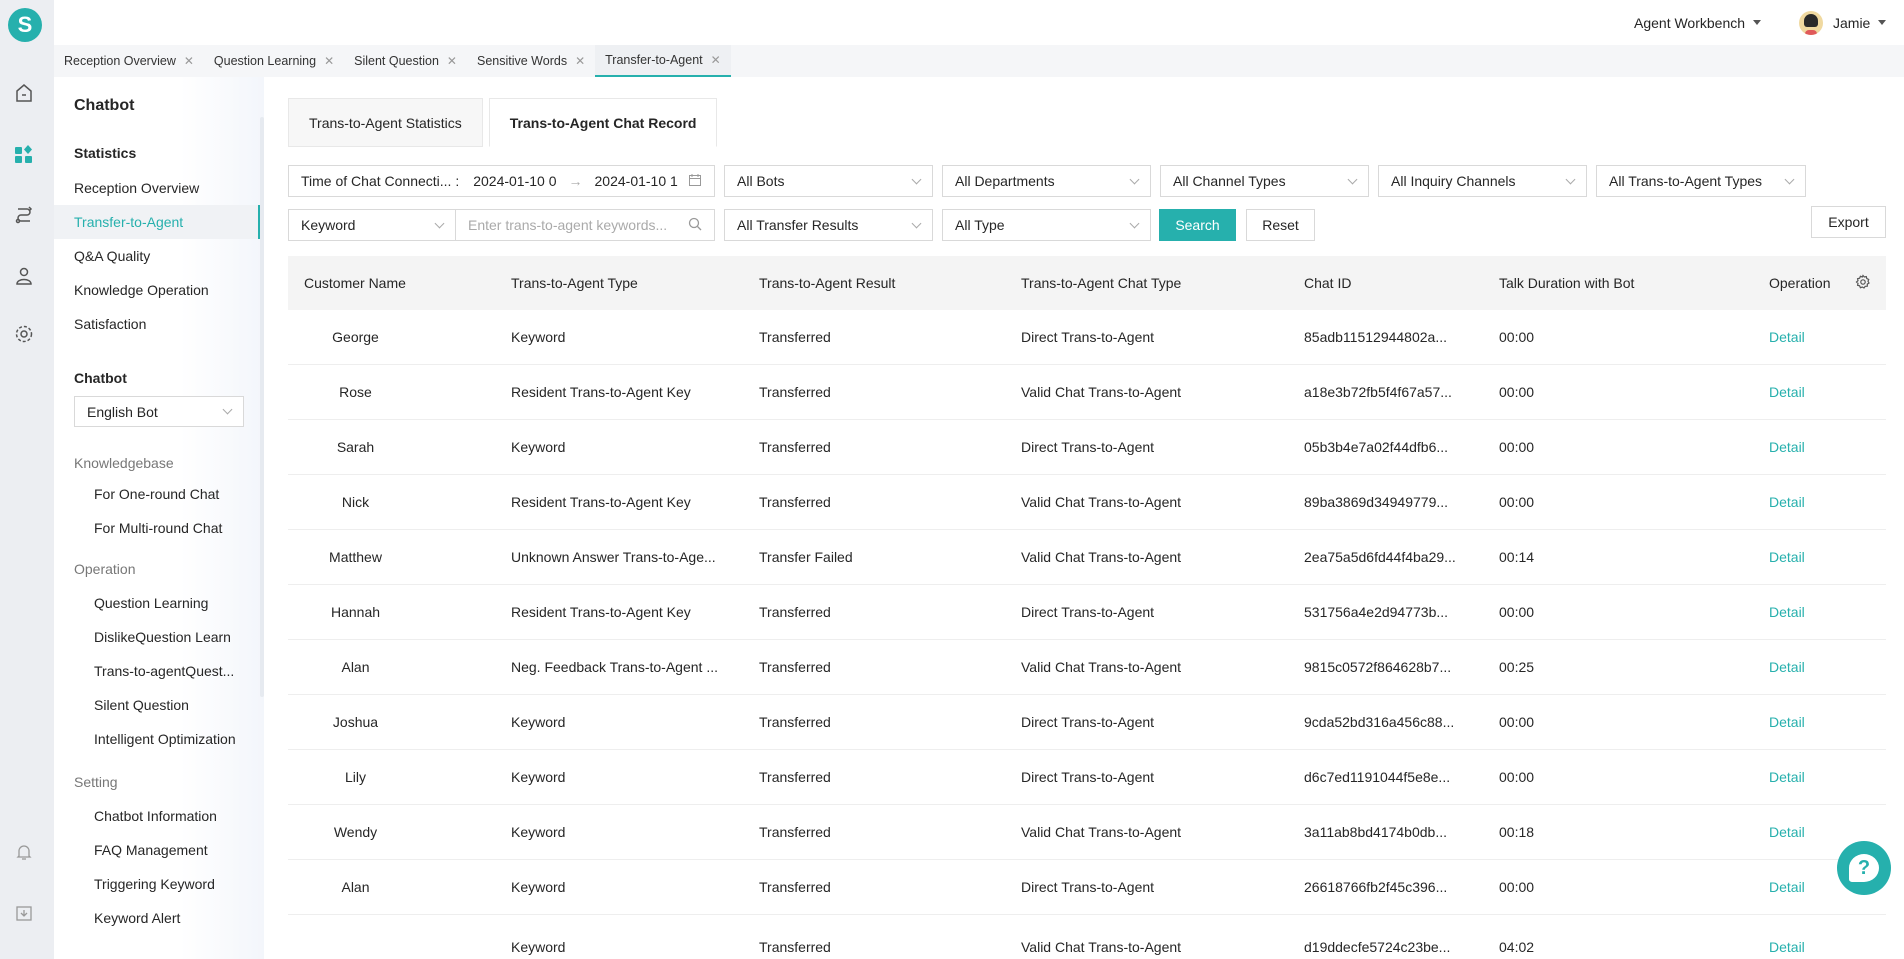  What do you see at coordinates (157, 739) in the screenshot?
I see `sidebar-item-intelligent-optimization: Intelligent Optimization` at bounding box center [157, 739].